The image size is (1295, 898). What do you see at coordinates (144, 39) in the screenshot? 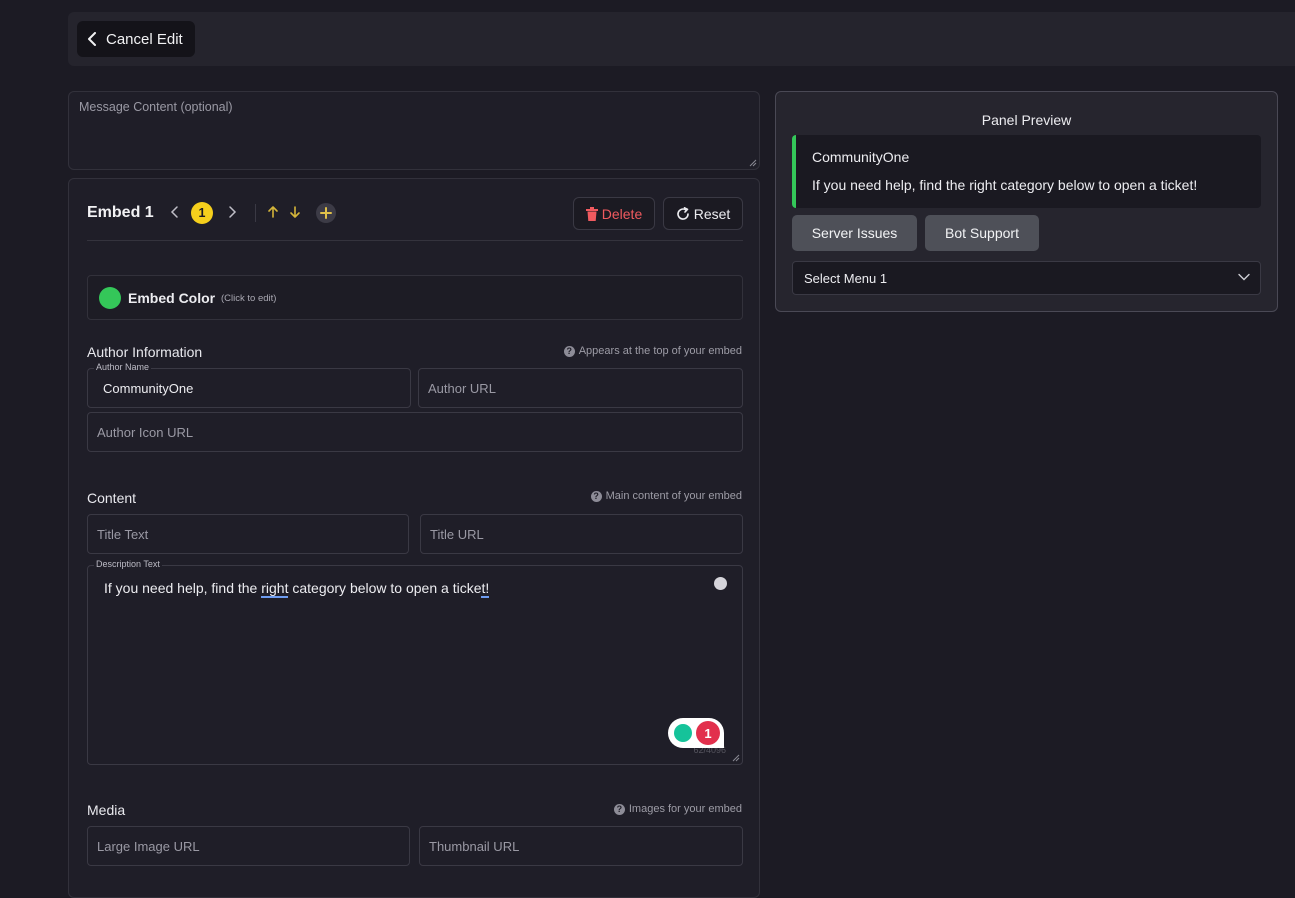
I see `cancel-edit-label: Cancel Edit` at bounding box center [144, 39].